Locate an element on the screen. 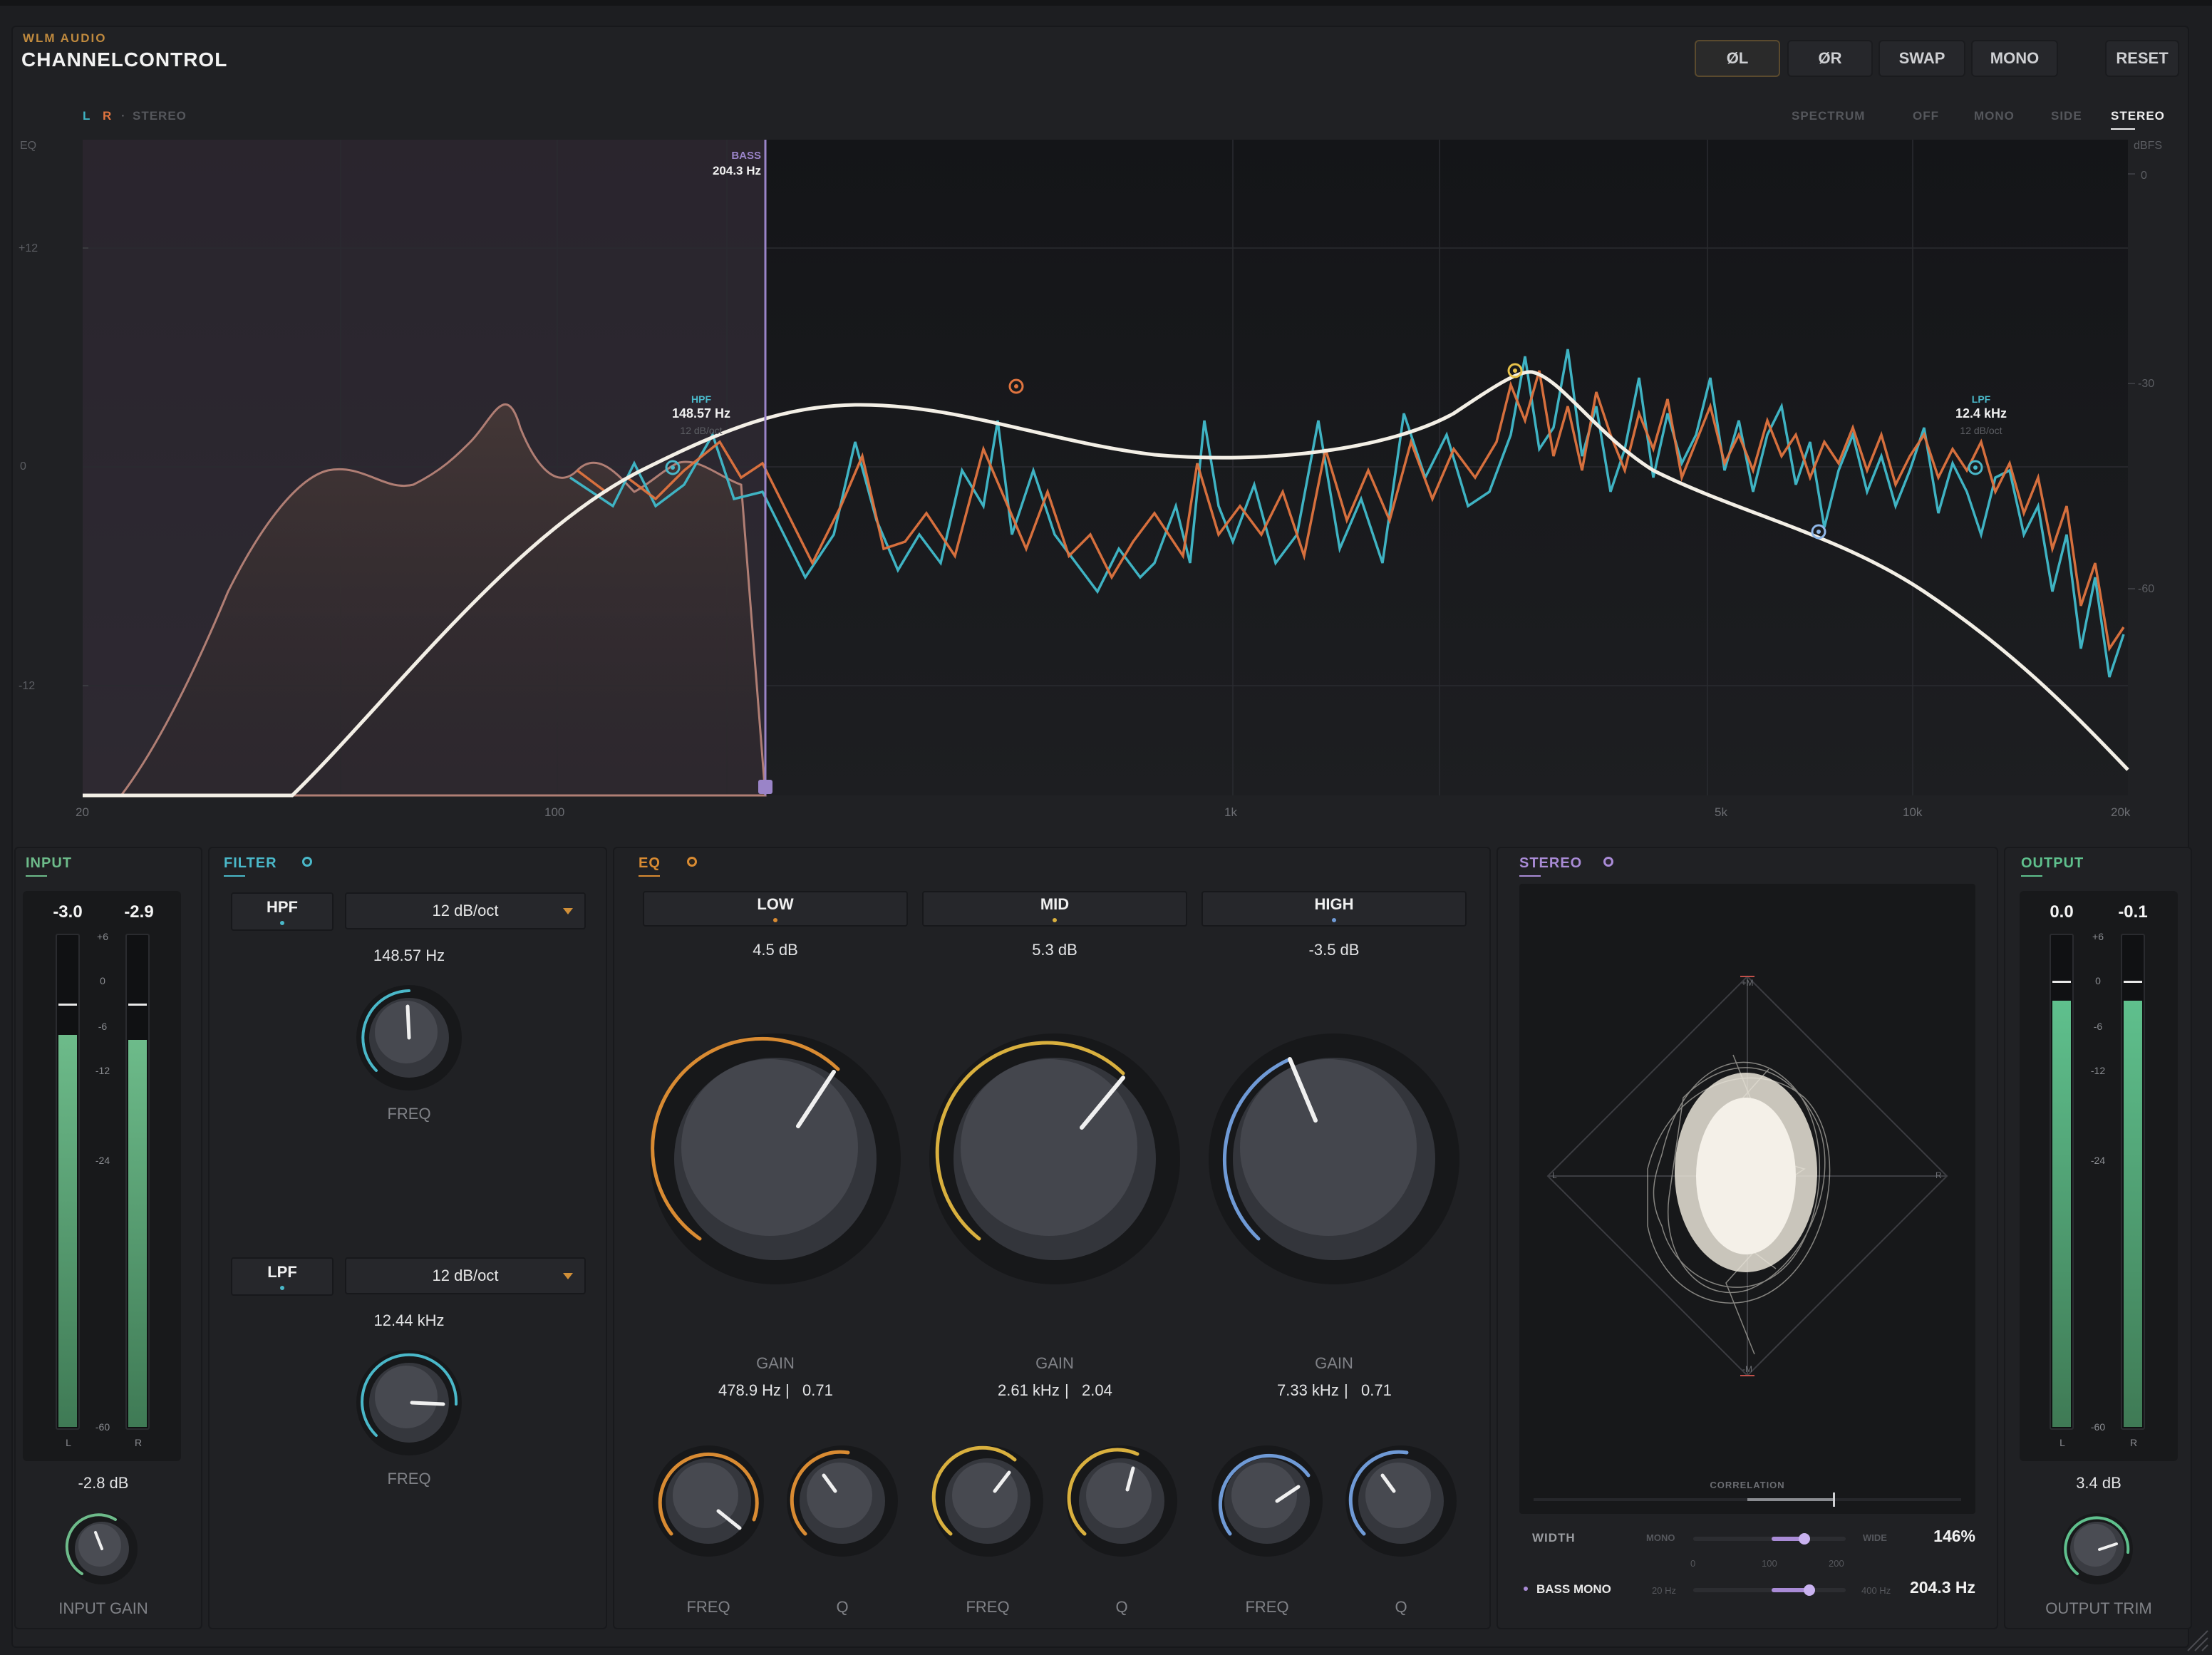  eq-low-gain-knob is located at coordinates (775, 1159).